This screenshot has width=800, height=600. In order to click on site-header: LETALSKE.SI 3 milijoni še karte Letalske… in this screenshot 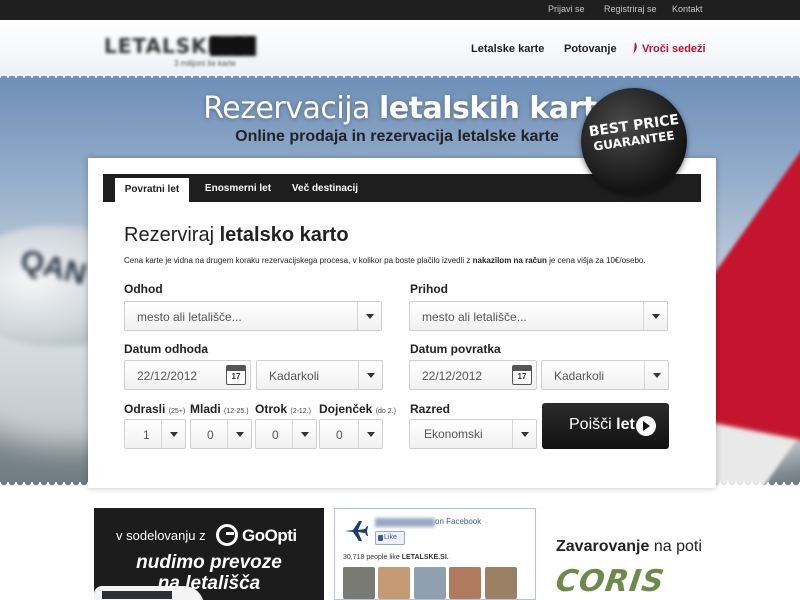, I will do `click(400, 48)`.